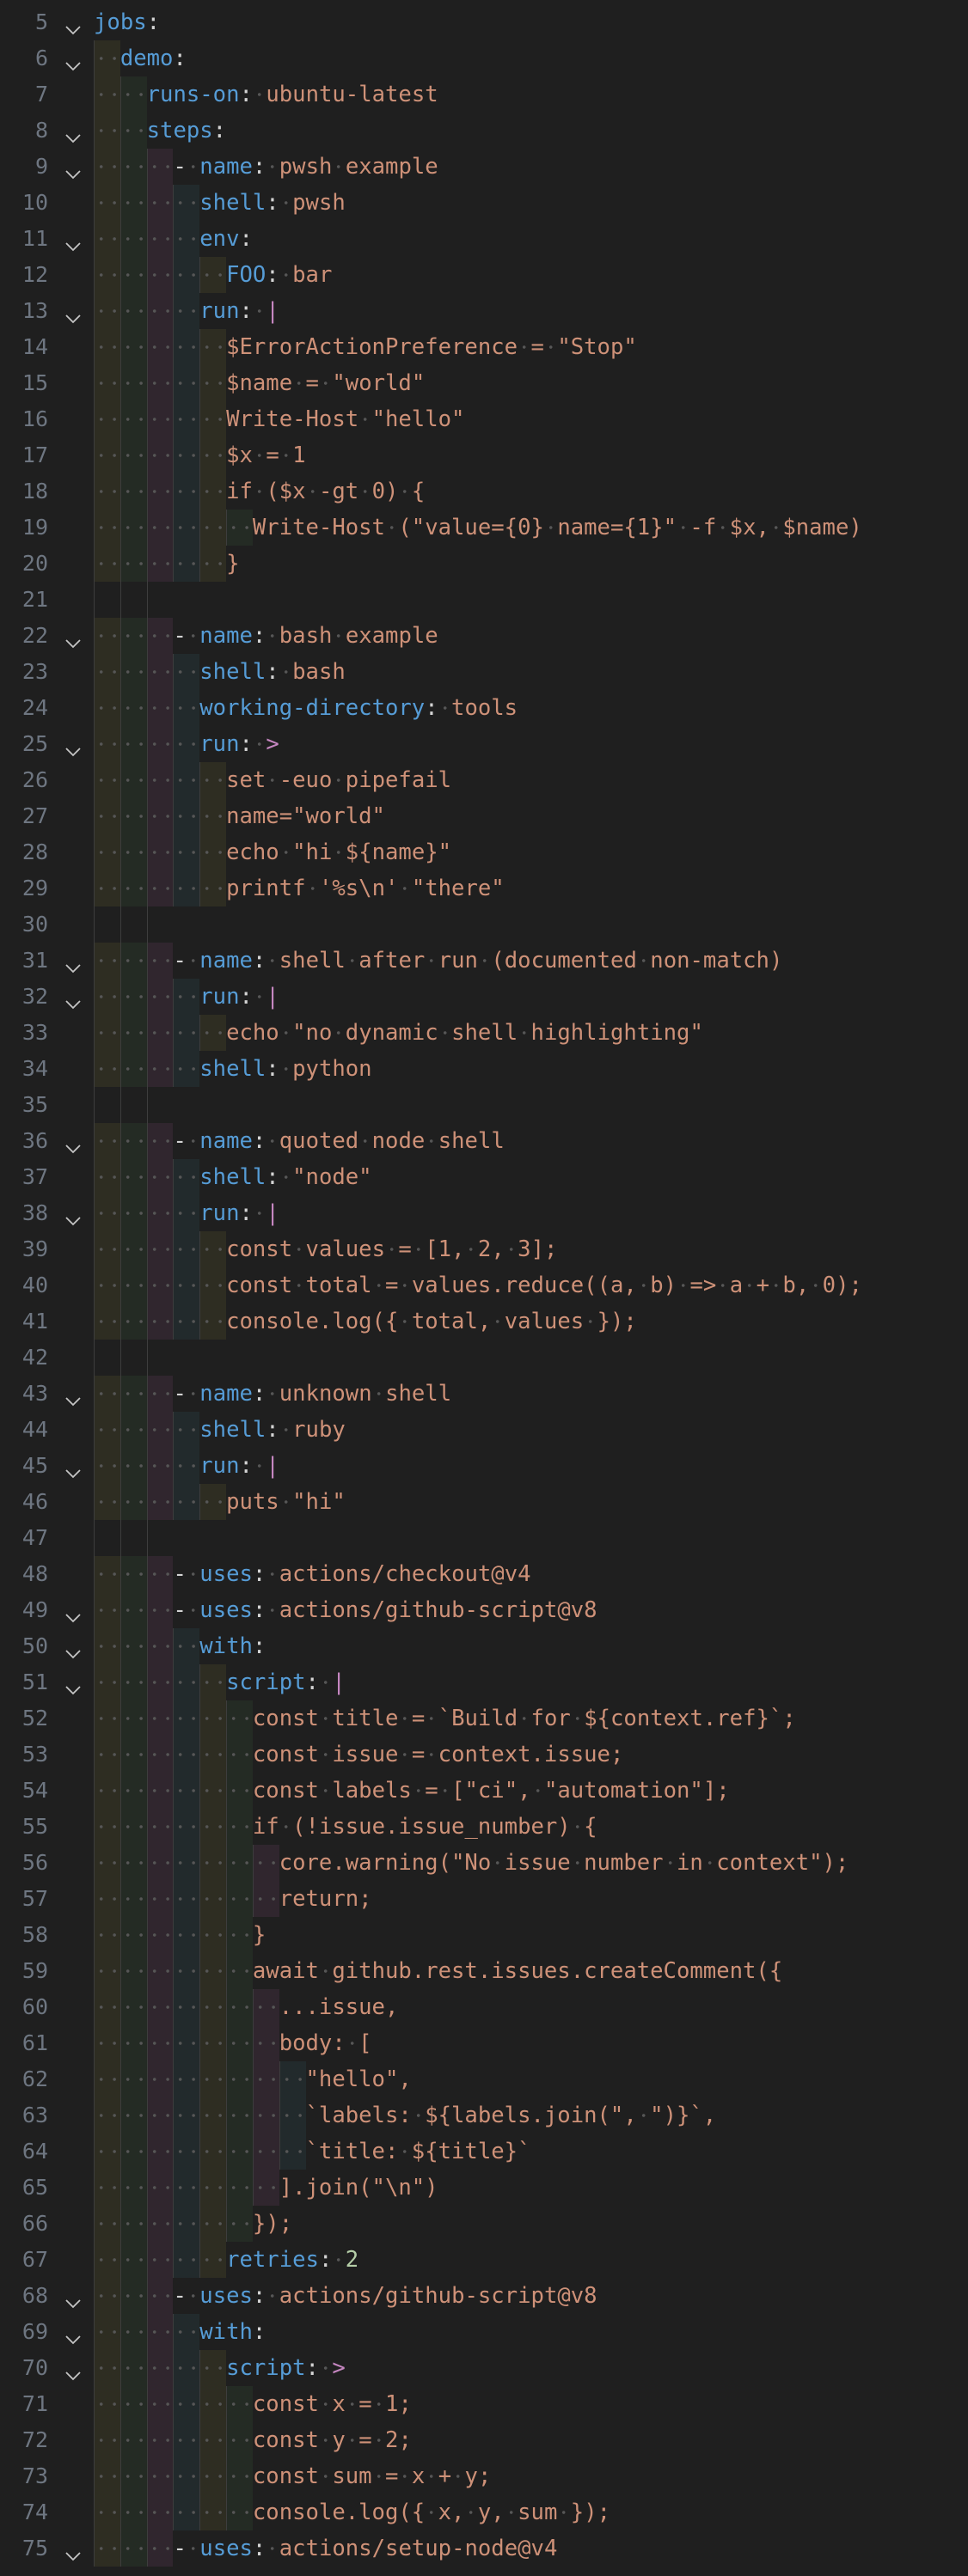 This screenshot has width=968, height=2576. I want to click on code-line: 36 - name: quoted node shell, so click(484, 1141).